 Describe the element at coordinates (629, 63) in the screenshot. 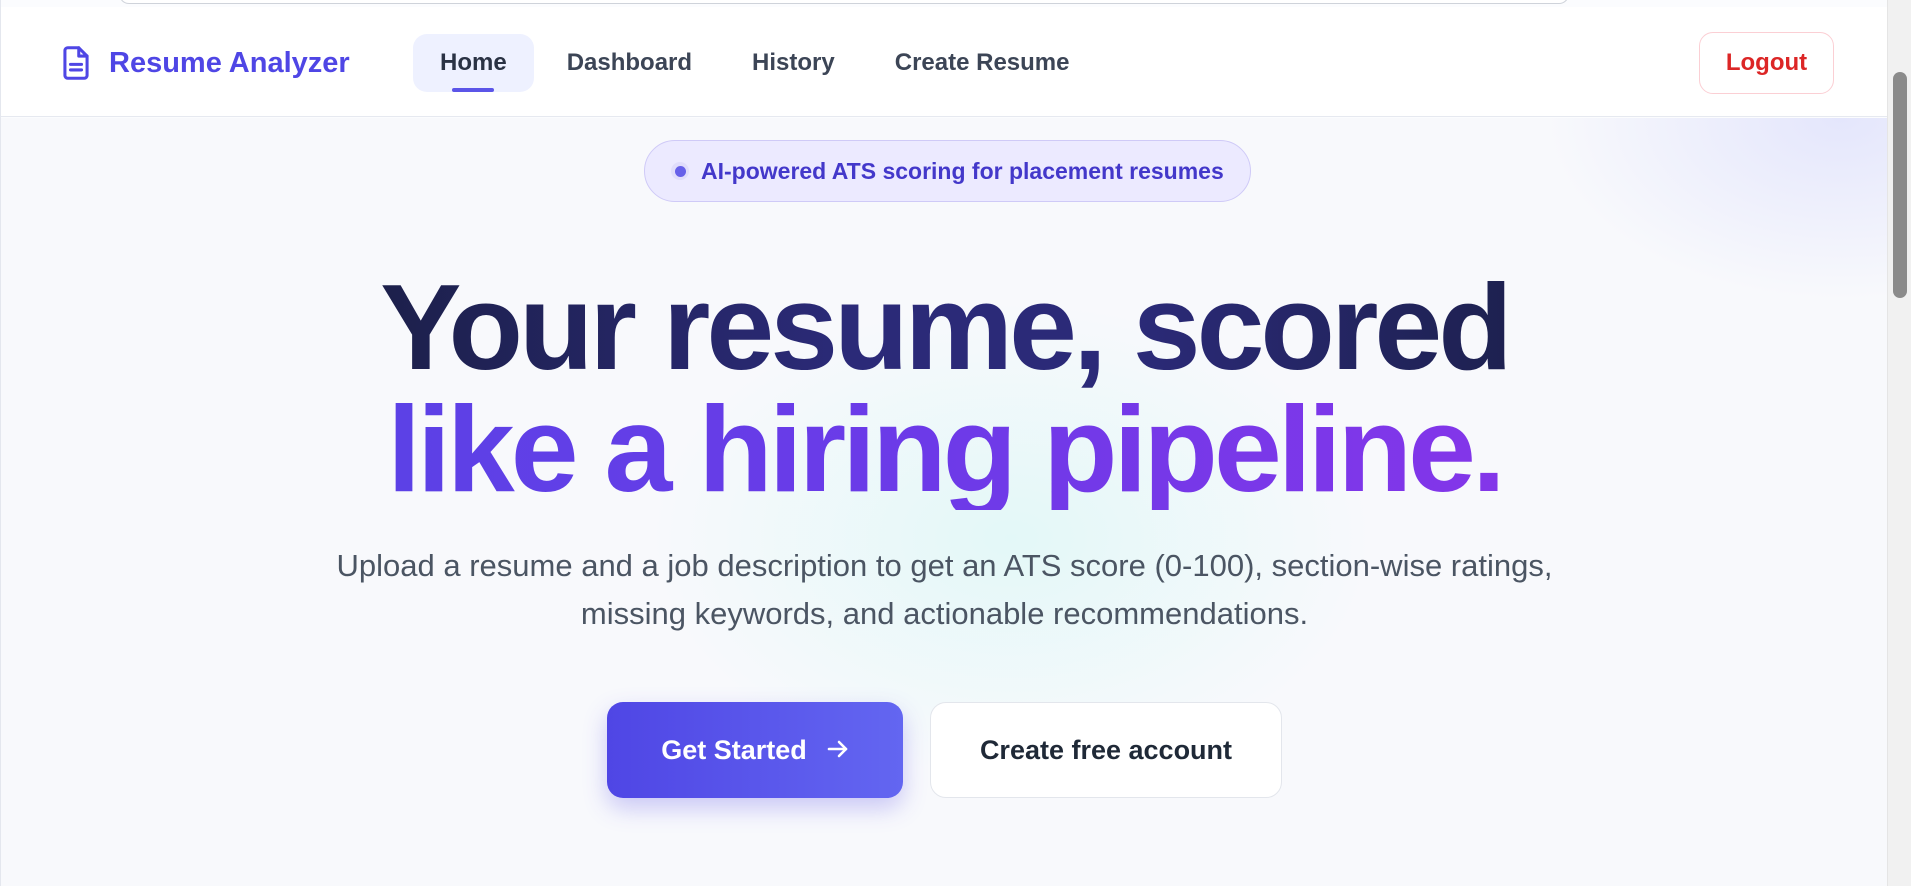

I see `nav-item-dashboard: Dashboard` at that location.